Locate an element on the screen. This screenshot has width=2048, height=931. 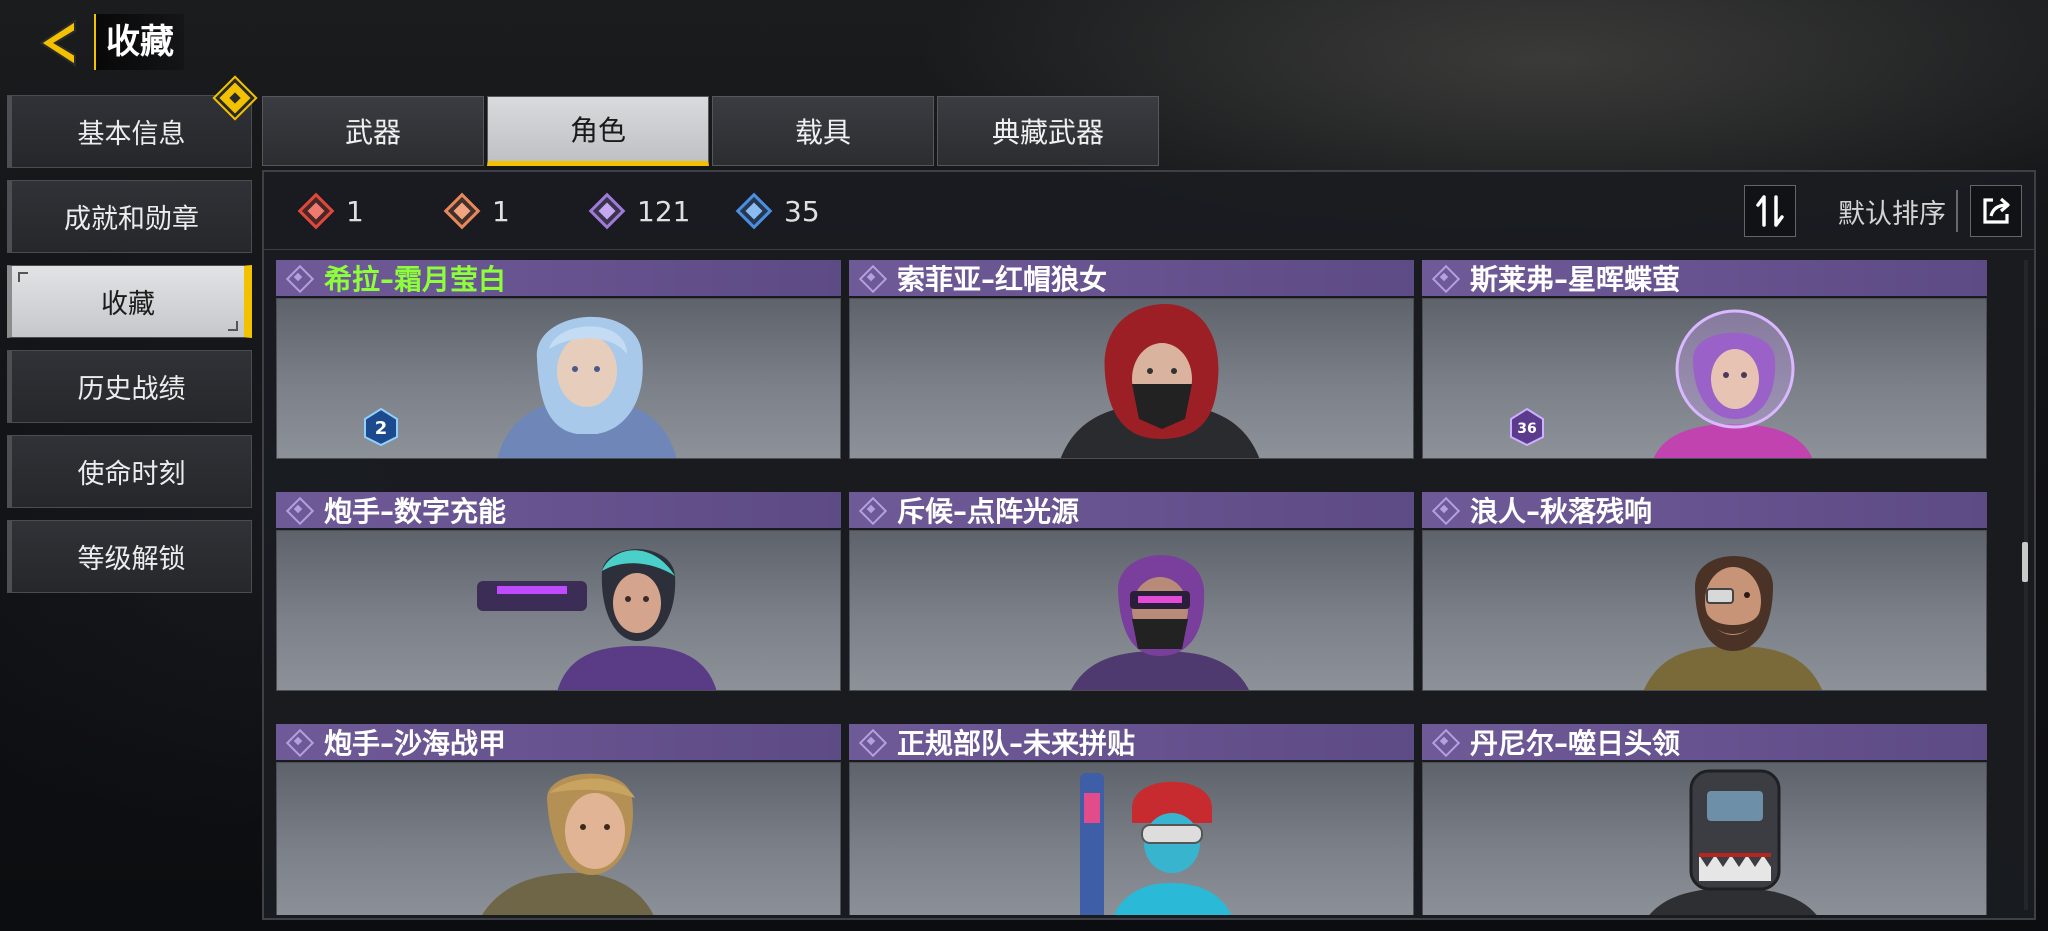
stat-epic: 121 is located at coordinates (638, 211).